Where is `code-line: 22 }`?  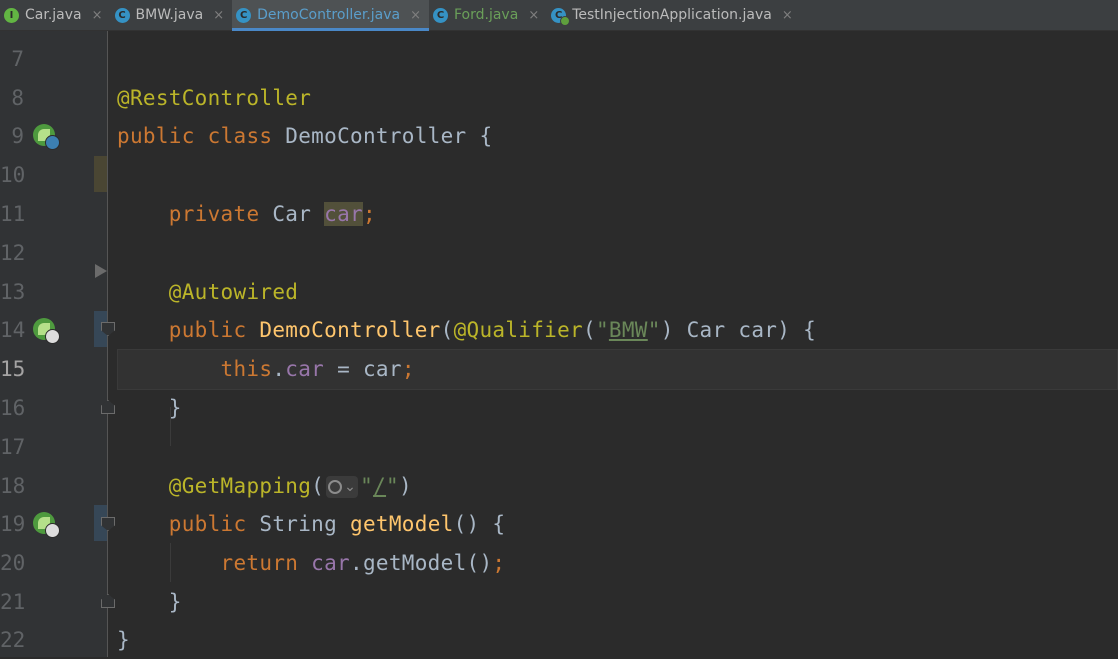
code-line: 22 } is located at coordinates (559, 639).